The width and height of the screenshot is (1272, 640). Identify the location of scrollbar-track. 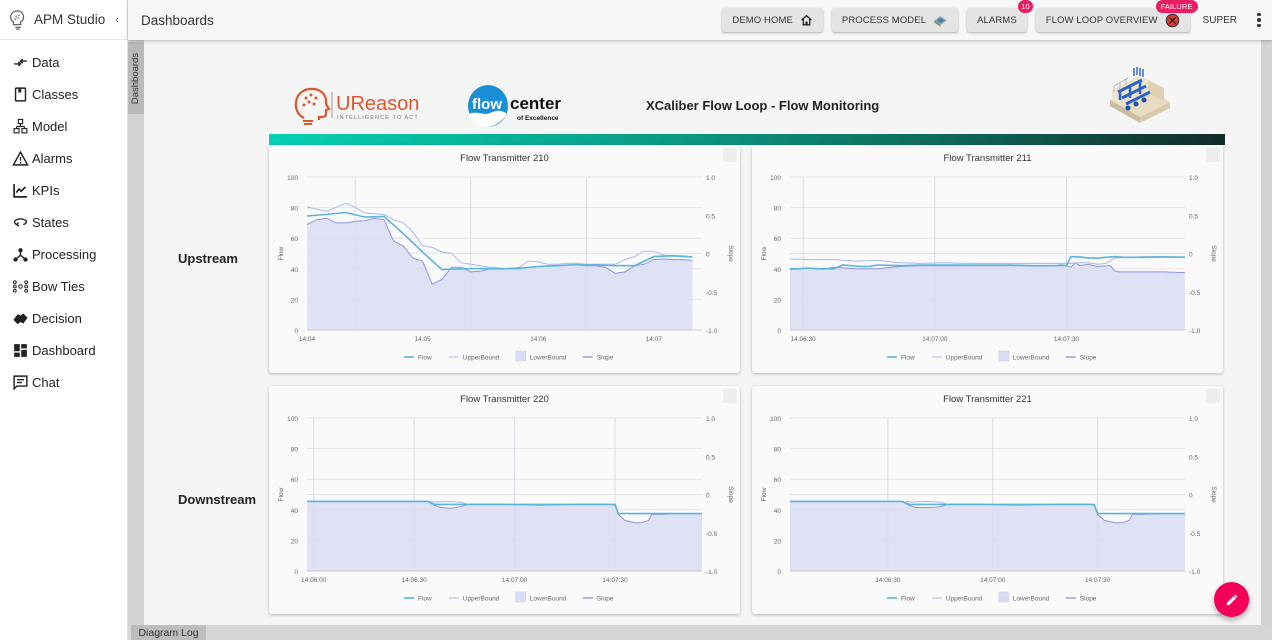
(1266, 332).